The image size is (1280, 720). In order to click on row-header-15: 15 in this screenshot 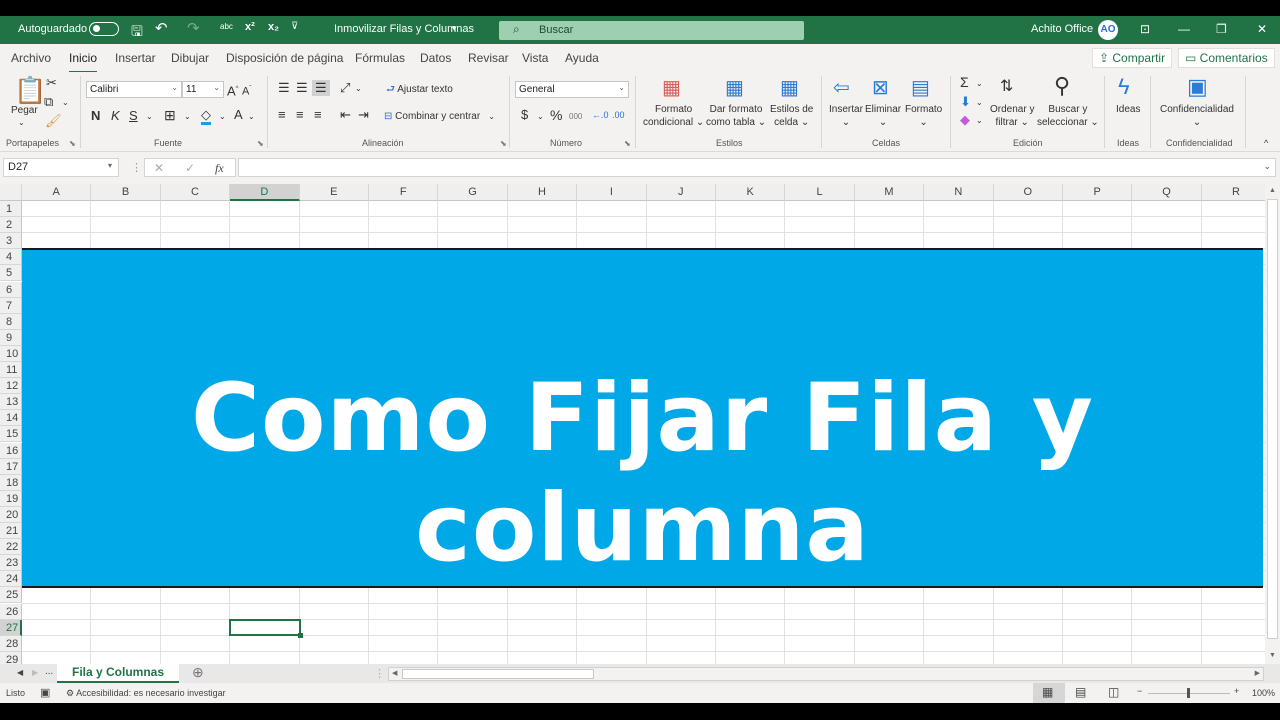, I will do `click(11, 434)`.